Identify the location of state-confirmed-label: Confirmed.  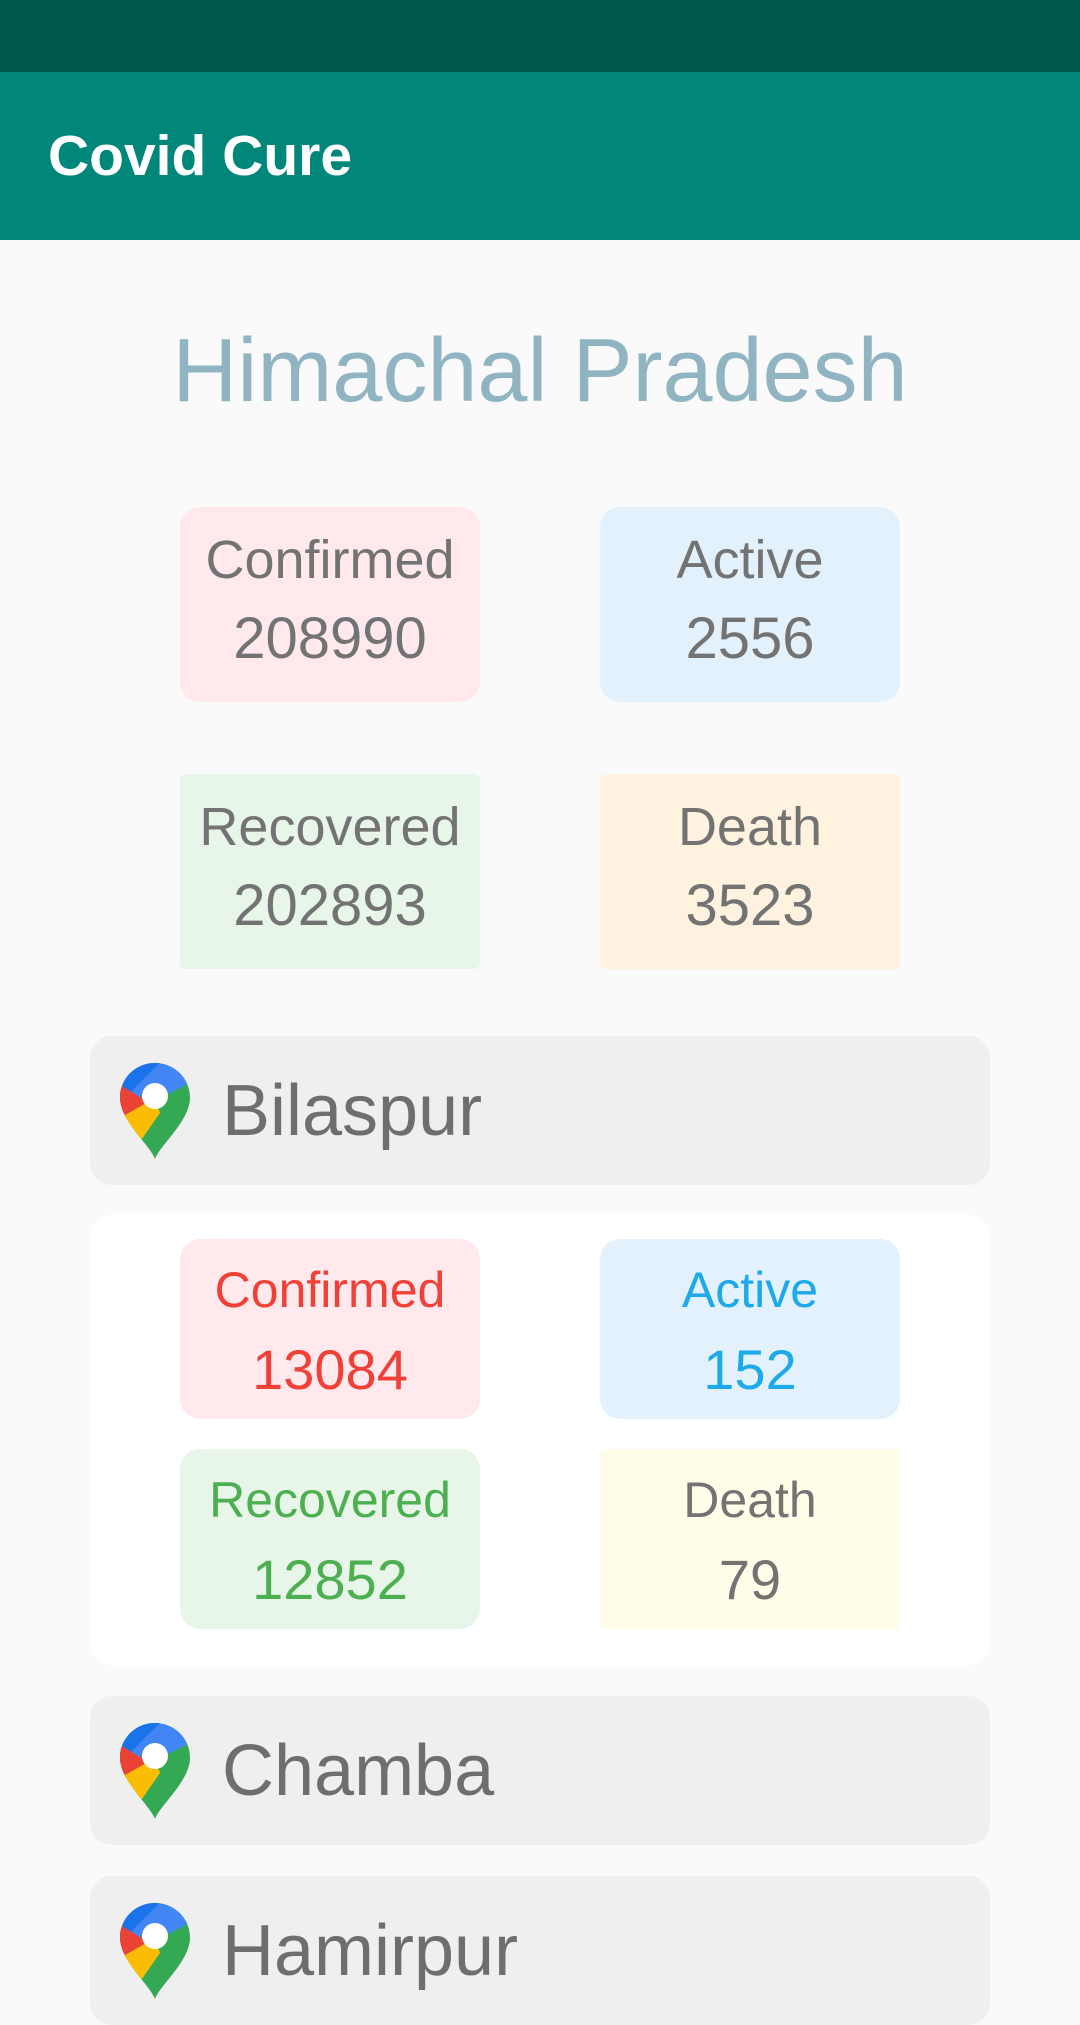
(330, 560).